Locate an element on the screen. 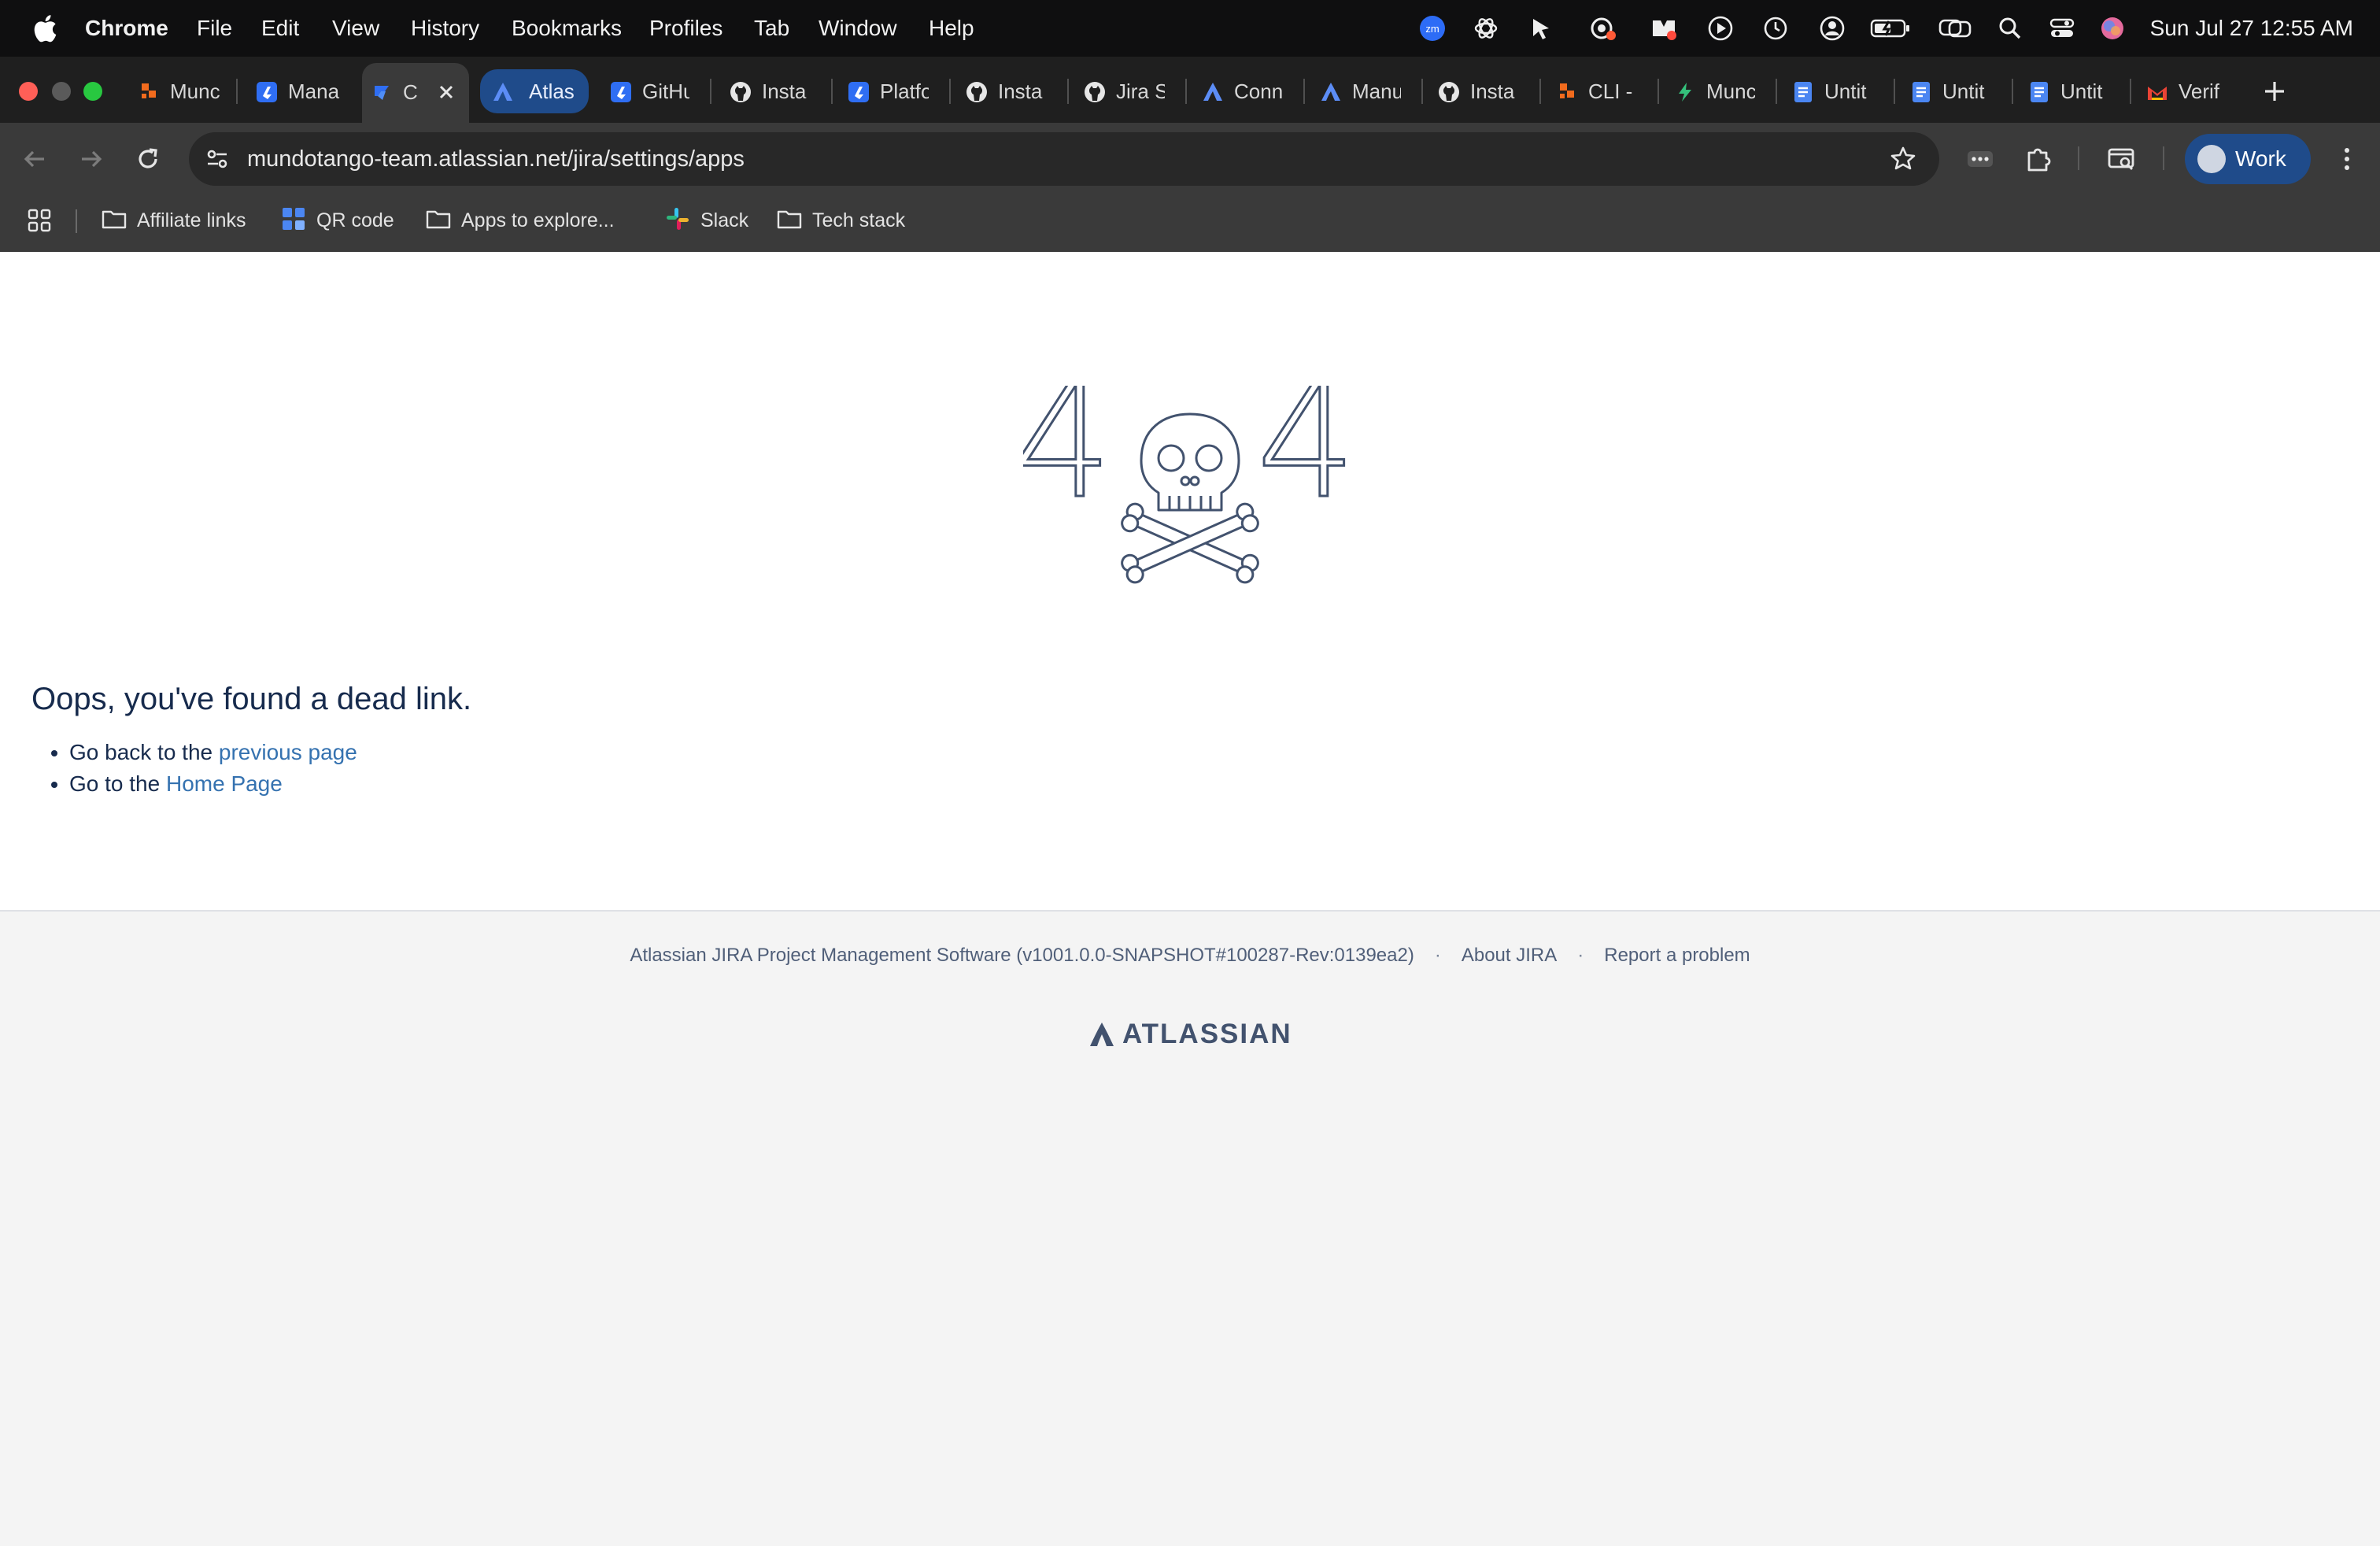 Image resolution: width=2380 pixels, height=1546 pixels. play-icon is located at coordinates (1720, 28).